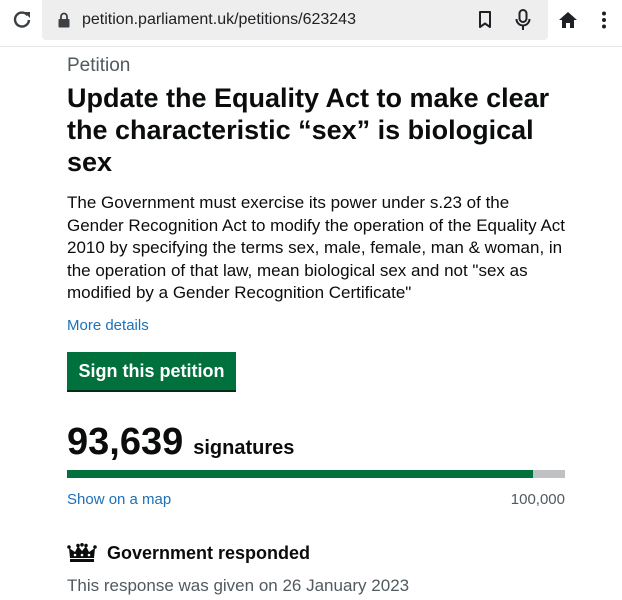 This screenshot has width=622, height=600. Describe the element at coordinates (523, 20) in the screenshot. I see `microphone-icon` at that location.